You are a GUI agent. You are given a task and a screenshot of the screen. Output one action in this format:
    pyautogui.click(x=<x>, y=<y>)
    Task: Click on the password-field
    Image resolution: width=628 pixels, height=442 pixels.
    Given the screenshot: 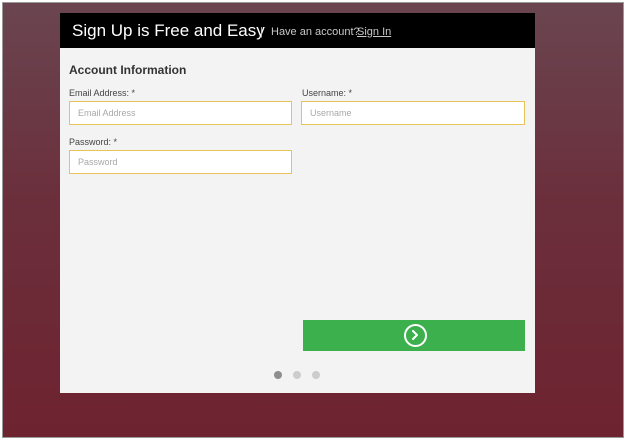 What is the action you would take?
    pyautogui.click(x=180, y=162)
    